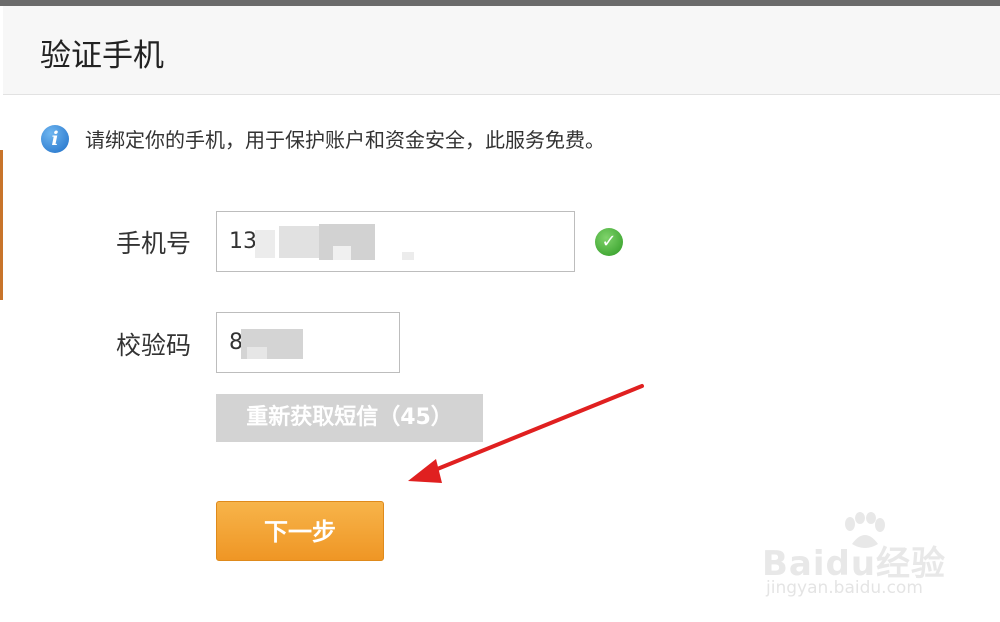  What do you see at coordinates (533, 430) in the screenshot?
I see `arrow-shaft` at bounding box center [533, 430].